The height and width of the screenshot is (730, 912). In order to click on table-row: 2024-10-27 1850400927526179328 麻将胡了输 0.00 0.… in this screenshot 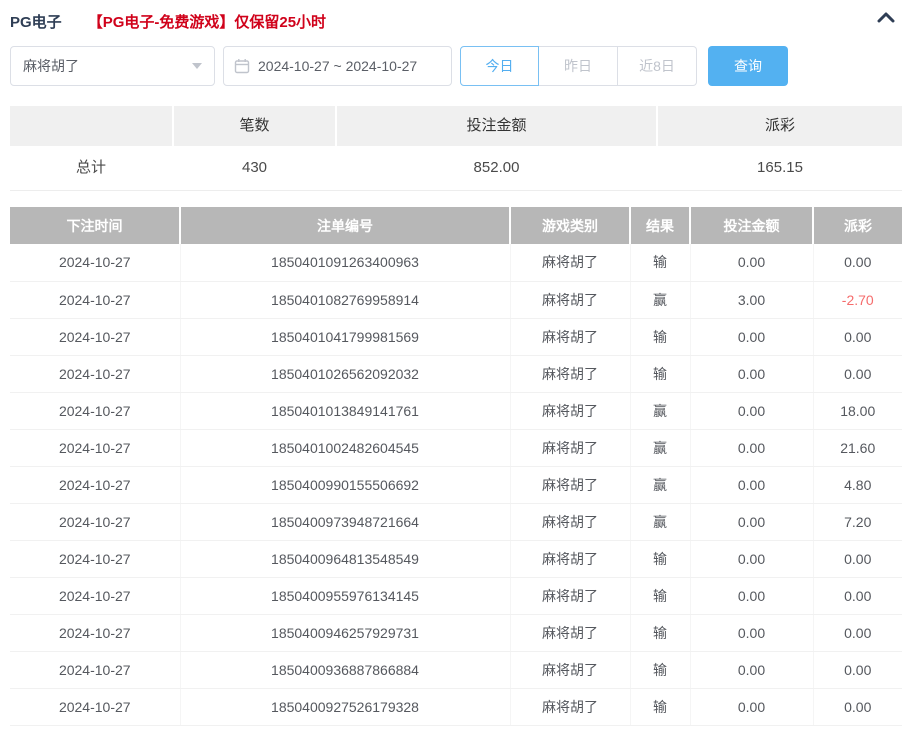, I will do `click(456, 707)`.